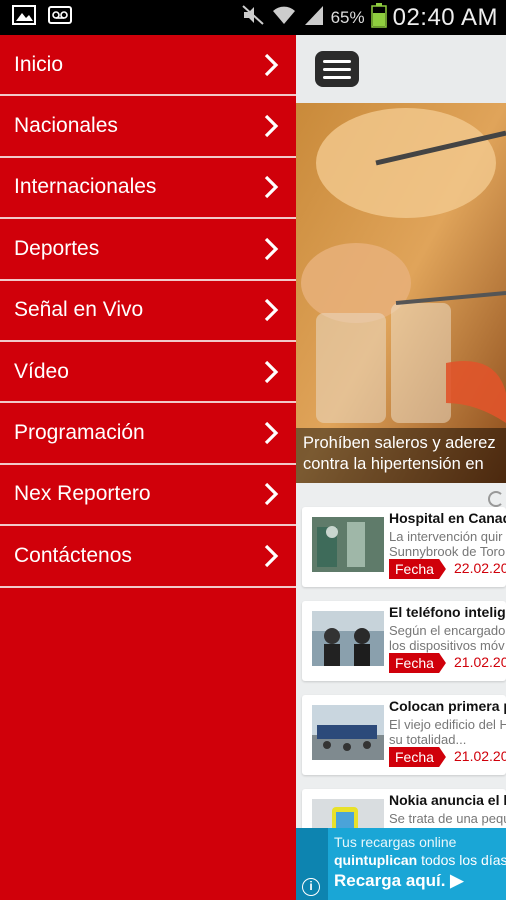  Describe the element at coordinates (447, 818) in the screenshot. I see `news-summary: Se trata de una pequ` at that location.